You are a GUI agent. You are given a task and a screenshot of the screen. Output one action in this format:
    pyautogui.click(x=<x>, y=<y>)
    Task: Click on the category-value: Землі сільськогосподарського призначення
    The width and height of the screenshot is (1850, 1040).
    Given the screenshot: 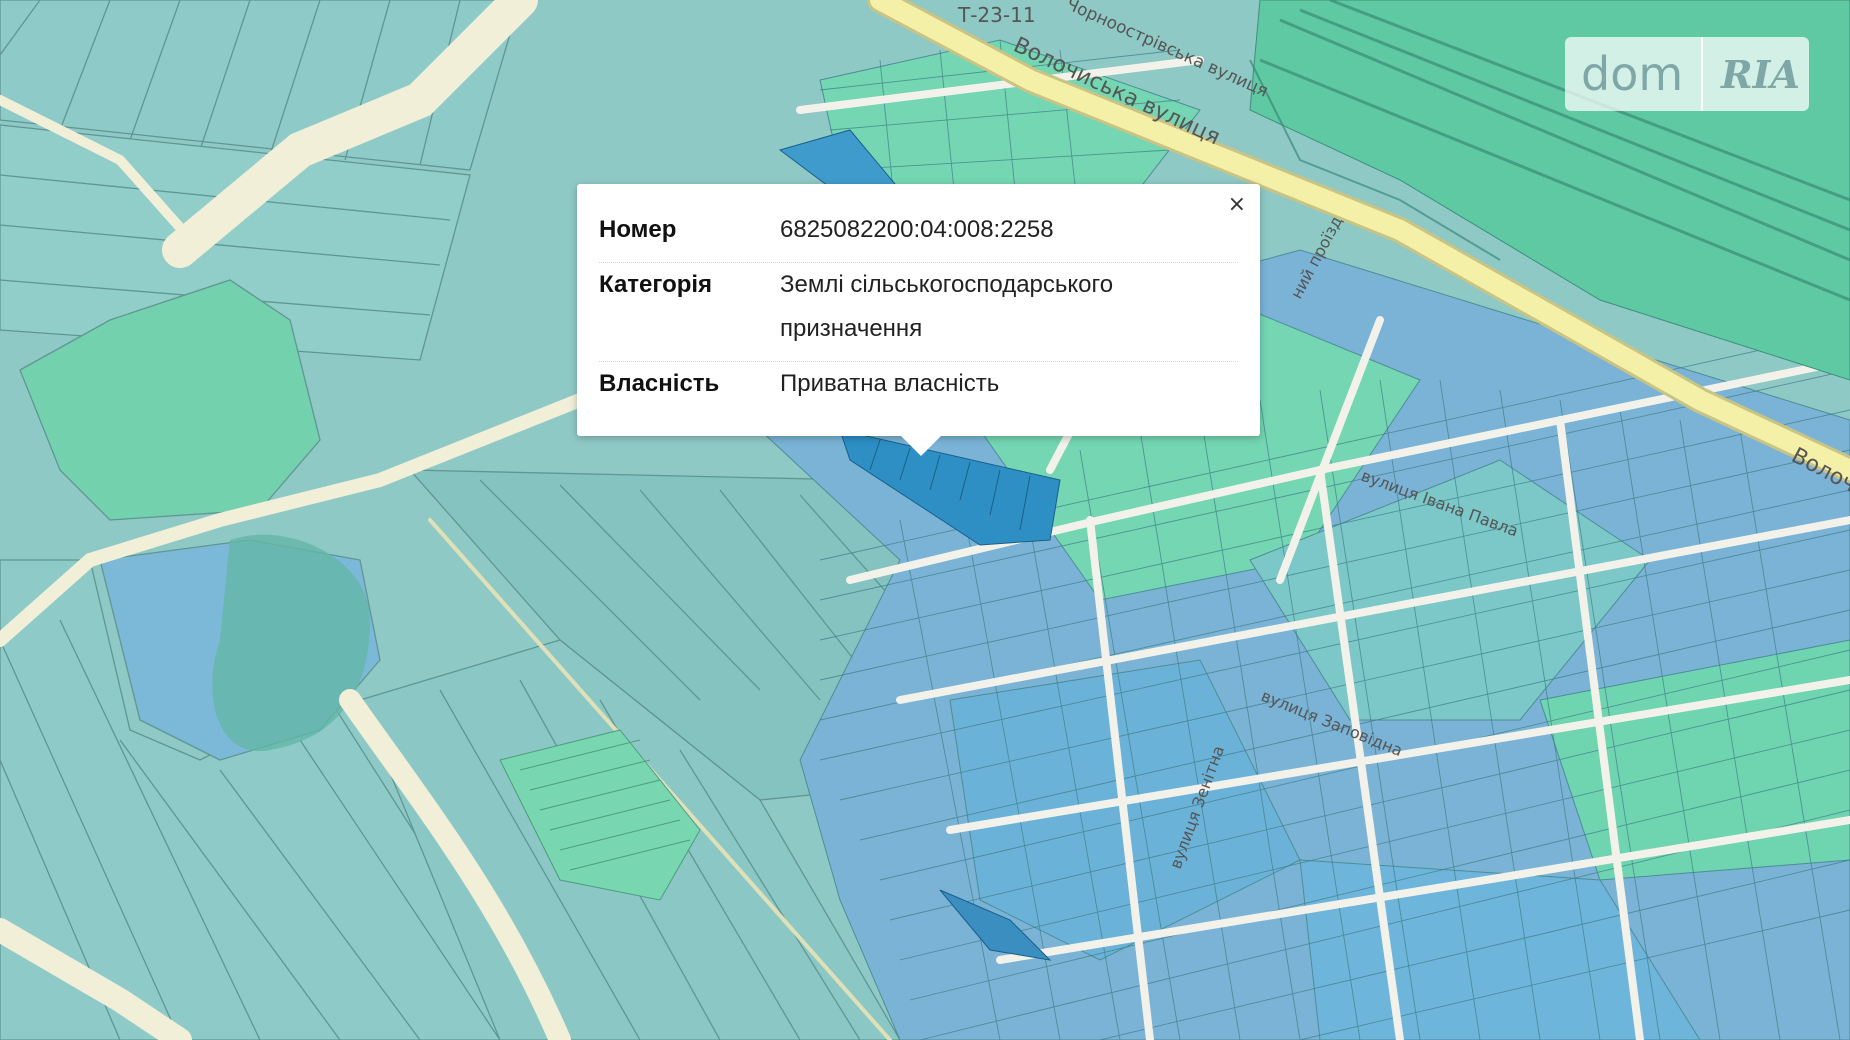 What is the action you would take?
    pyautogui.click(x=947, y=306)
    